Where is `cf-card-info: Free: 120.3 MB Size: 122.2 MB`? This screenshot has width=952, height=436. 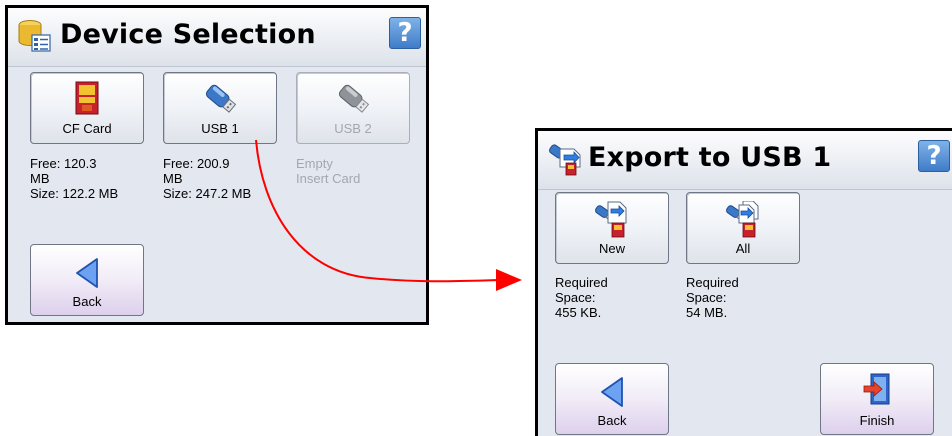 cf-card-info: Free: 120.3 MB Size: 122.2 MB is located at coordinates (74, 178).